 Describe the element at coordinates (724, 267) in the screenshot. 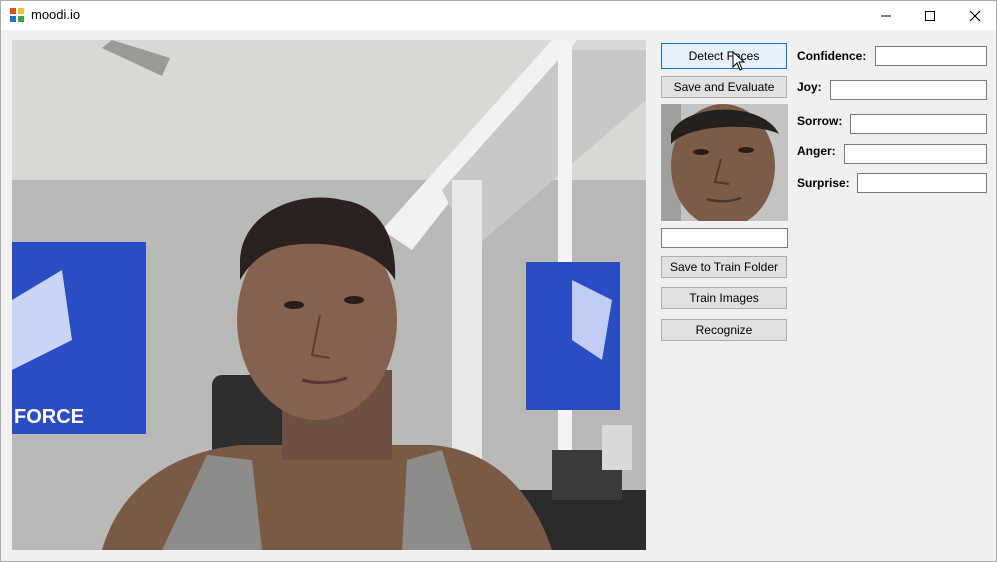

I see `save-to-train-folder-button: Save to Train Folder` at that location.